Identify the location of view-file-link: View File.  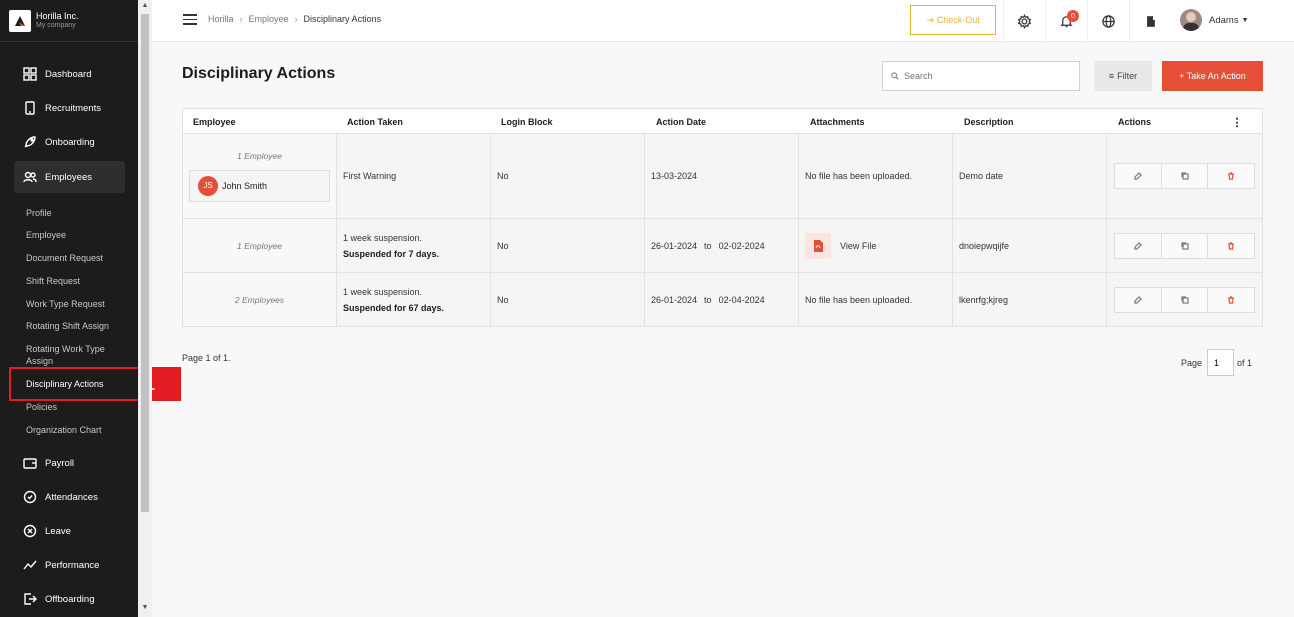
(858, 246).